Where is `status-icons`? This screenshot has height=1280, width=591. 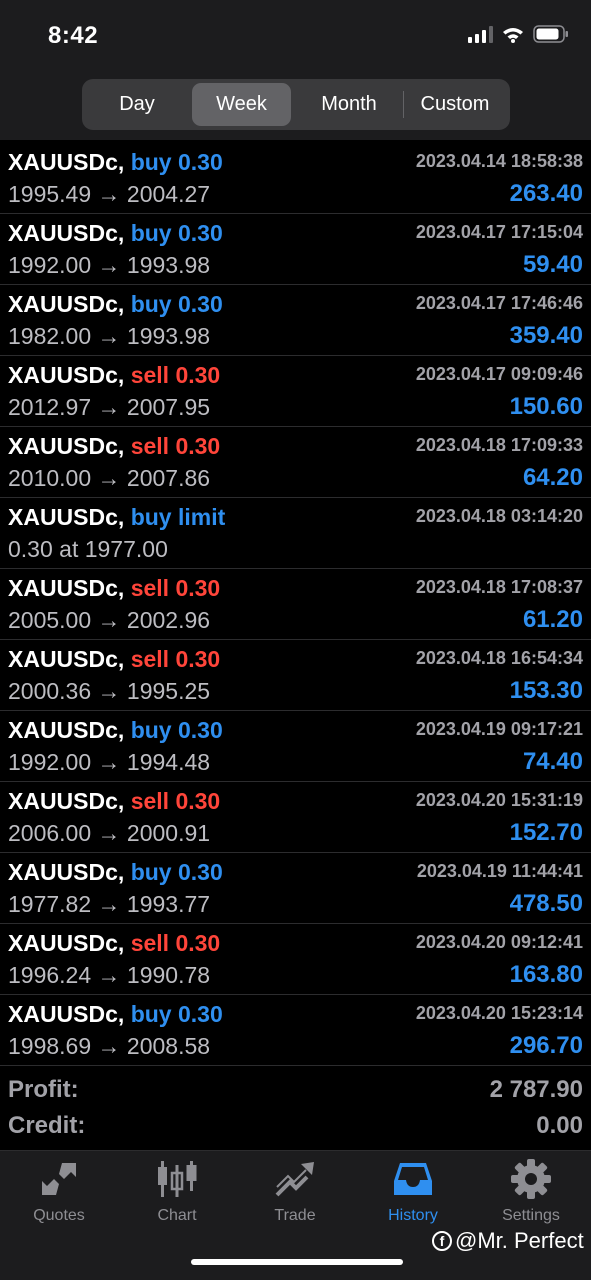
status-icons is located at coordinates (518, 34).